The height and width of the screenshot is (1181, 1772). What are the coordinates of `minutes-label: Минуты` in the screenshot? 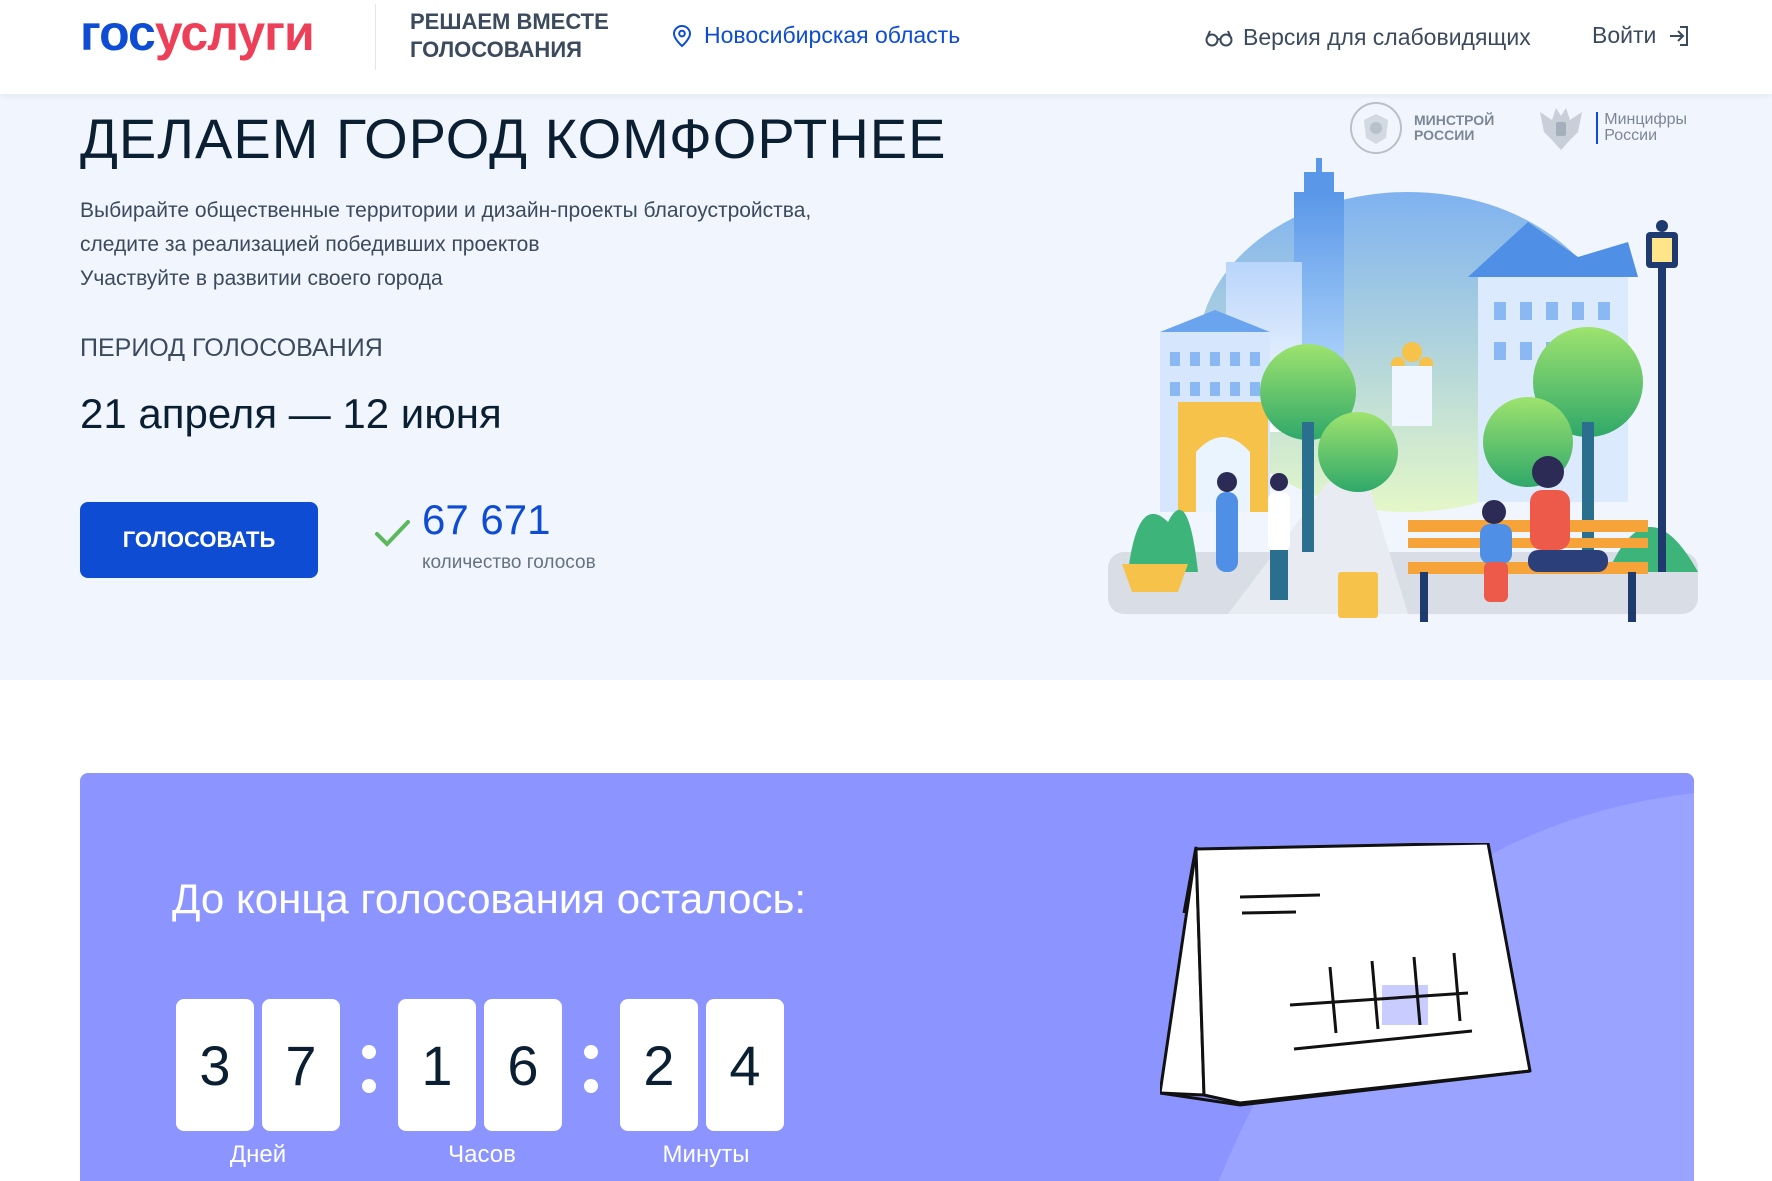 It's located at (706, 1154).